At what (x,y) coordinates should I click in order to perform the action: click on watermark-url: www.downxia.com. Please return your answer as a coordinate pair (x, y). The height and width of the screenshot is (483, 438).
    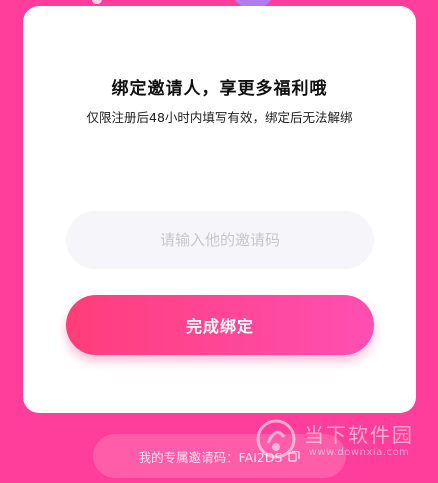
    Looking at the image, I should click on (359, 452).